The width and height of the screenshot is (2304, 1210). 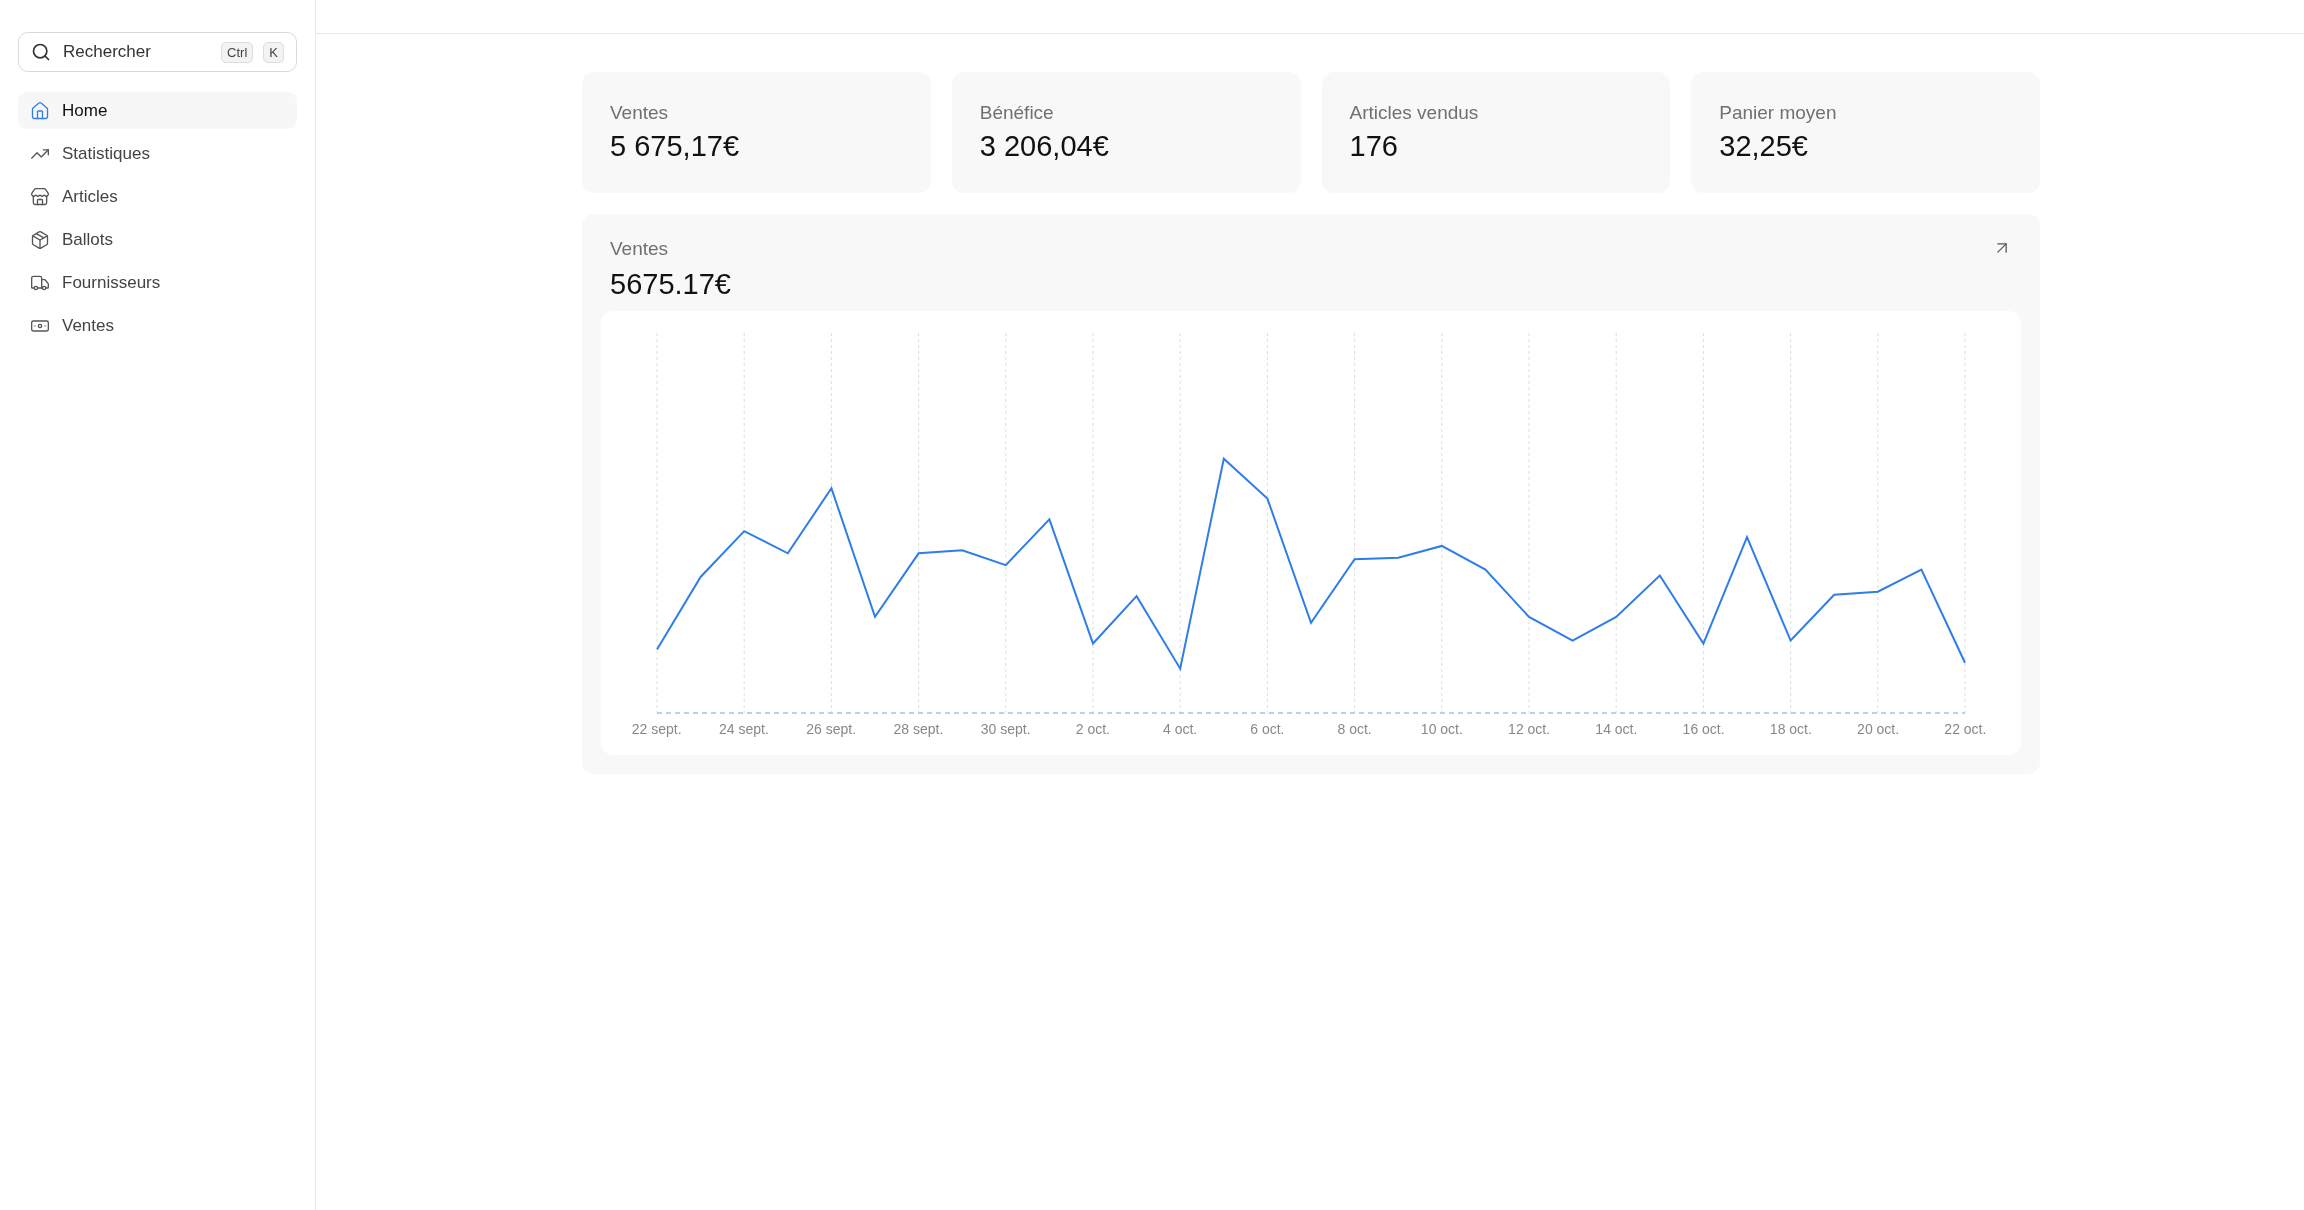 I want to click on stat-label: Bénéfice, so click(x=1017, y=113).